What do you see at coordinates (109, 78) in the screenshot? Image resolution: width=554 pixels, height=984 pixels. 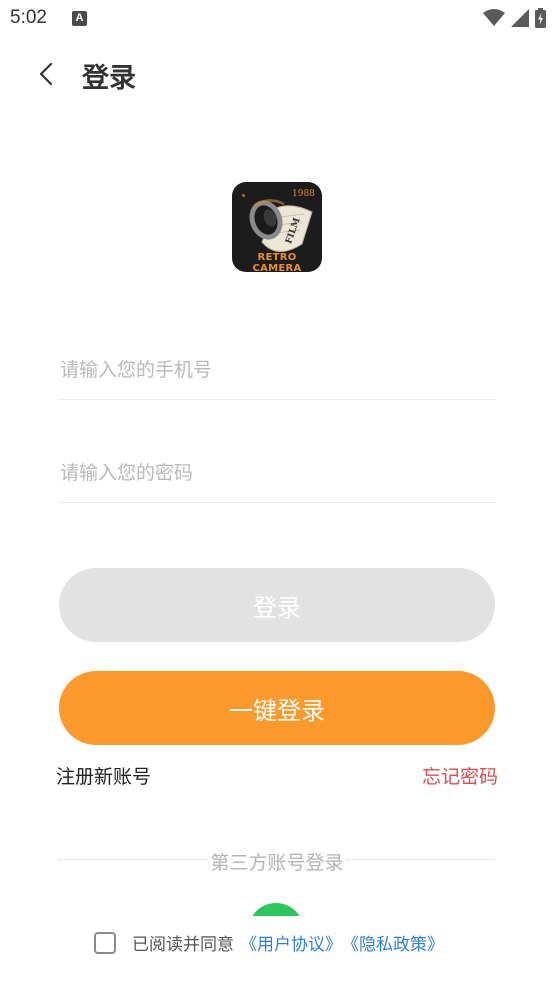 I see `page-title: 登录` at bounding box center [109, 78].